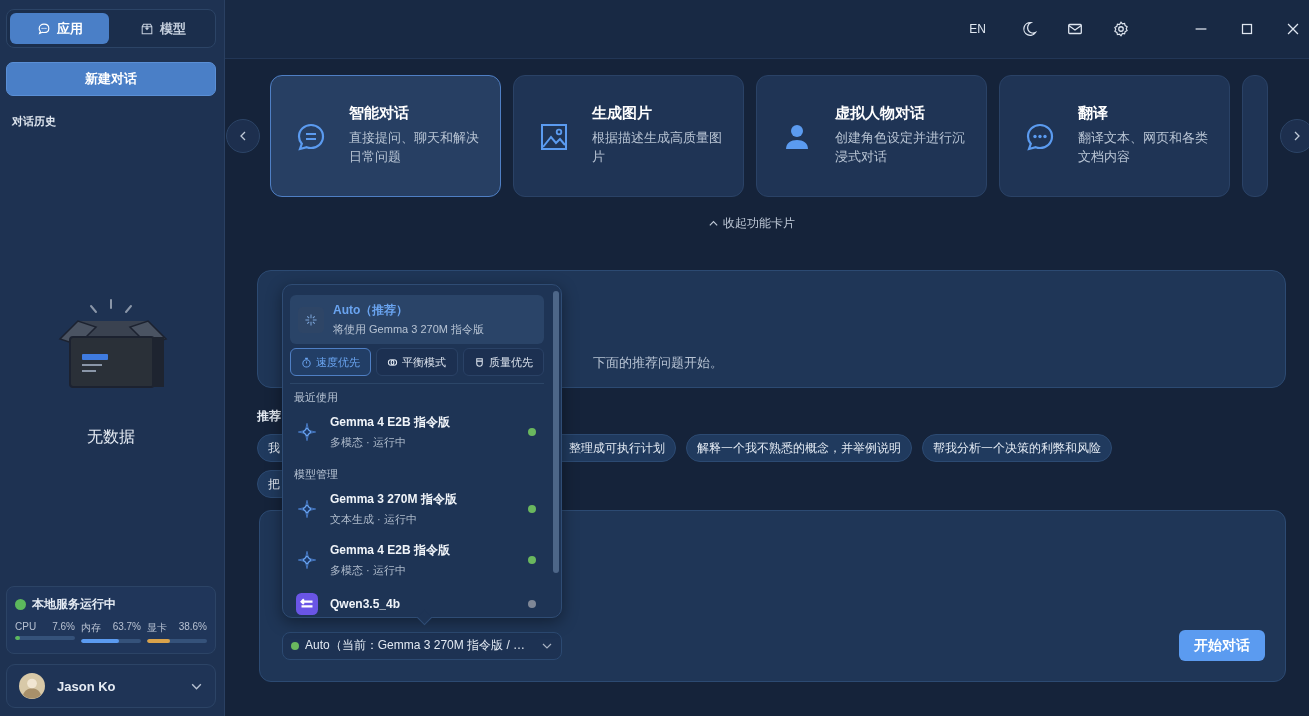  What do you see at coordinates (1093, 113) in the screenshot?
I see `card-title: 翻译` at bounding box center [1093, 113].